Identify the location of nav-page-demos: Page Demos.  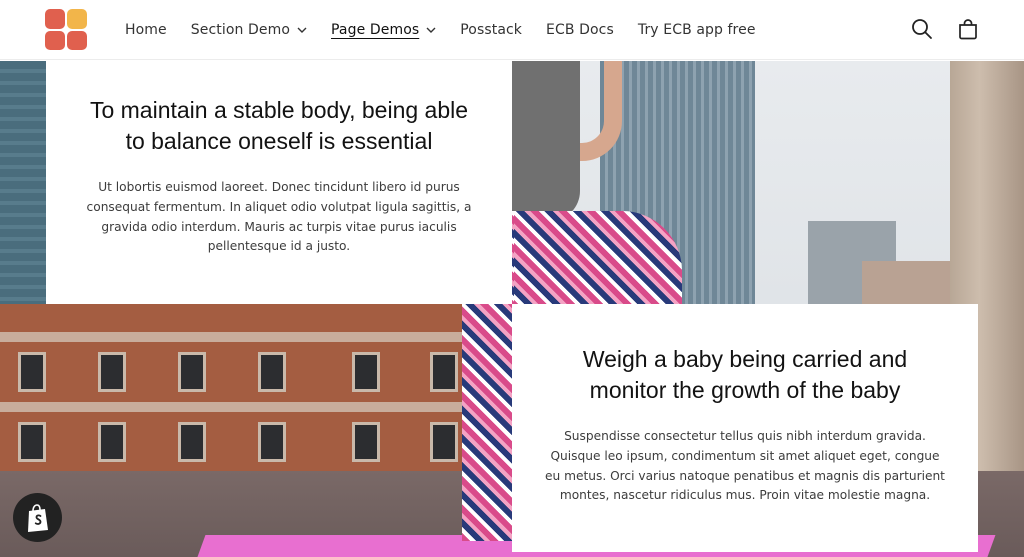
(383, 30).